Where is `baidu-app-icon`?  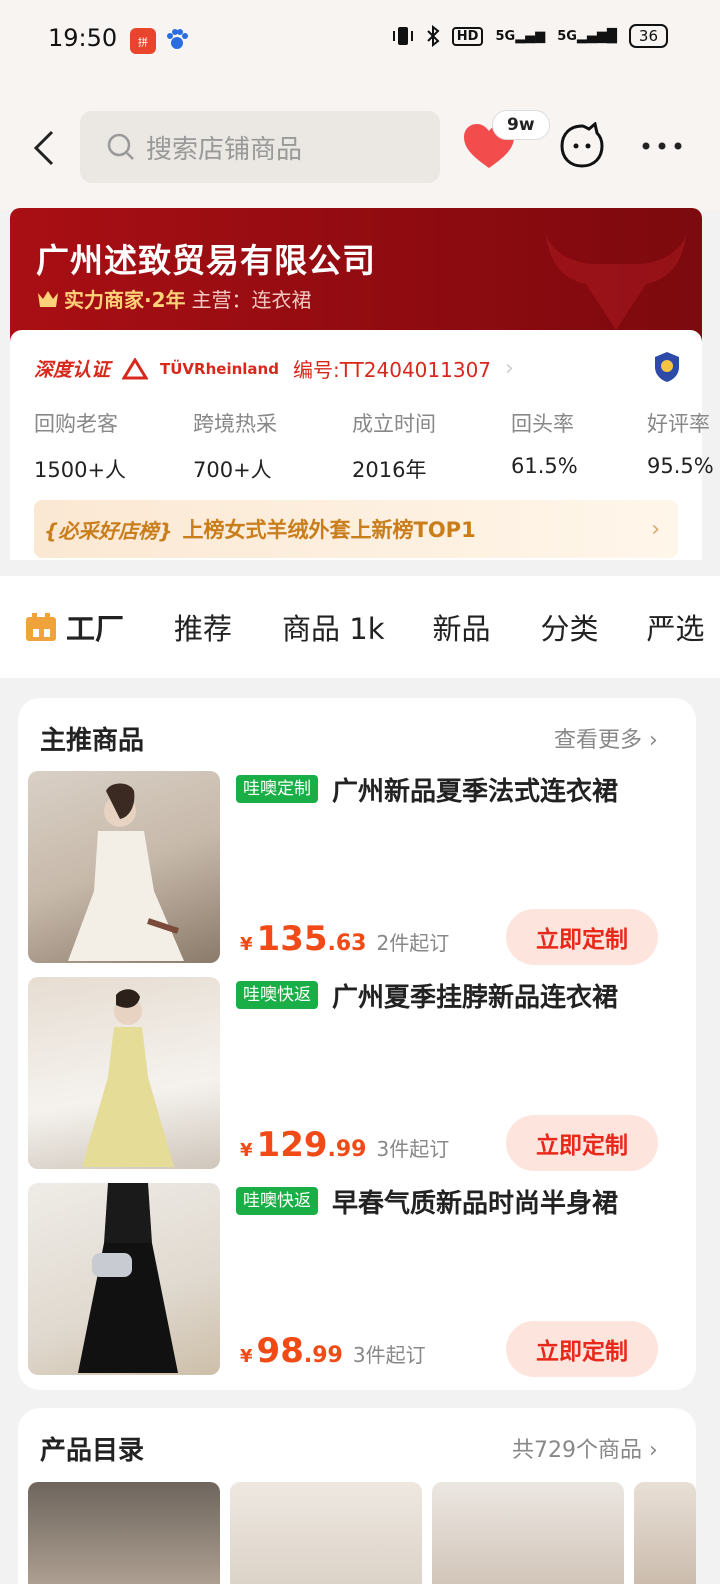
baidu-app-icon is located at coordinates (177, 40).